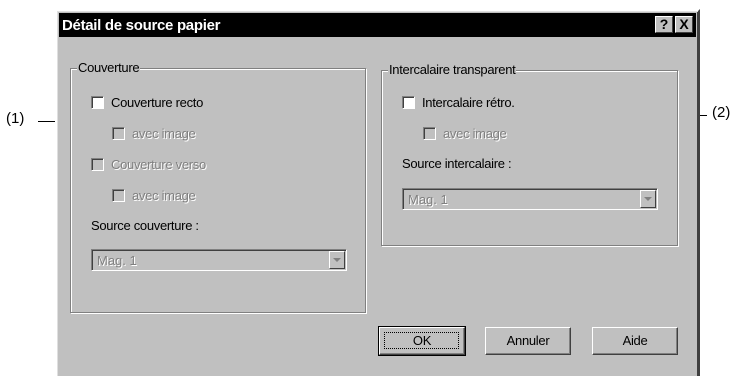  What do you see at coordinates (164, 133) in the screenshot?
I see `front-with-image-label: avec image` at bounding box center [164, 133].